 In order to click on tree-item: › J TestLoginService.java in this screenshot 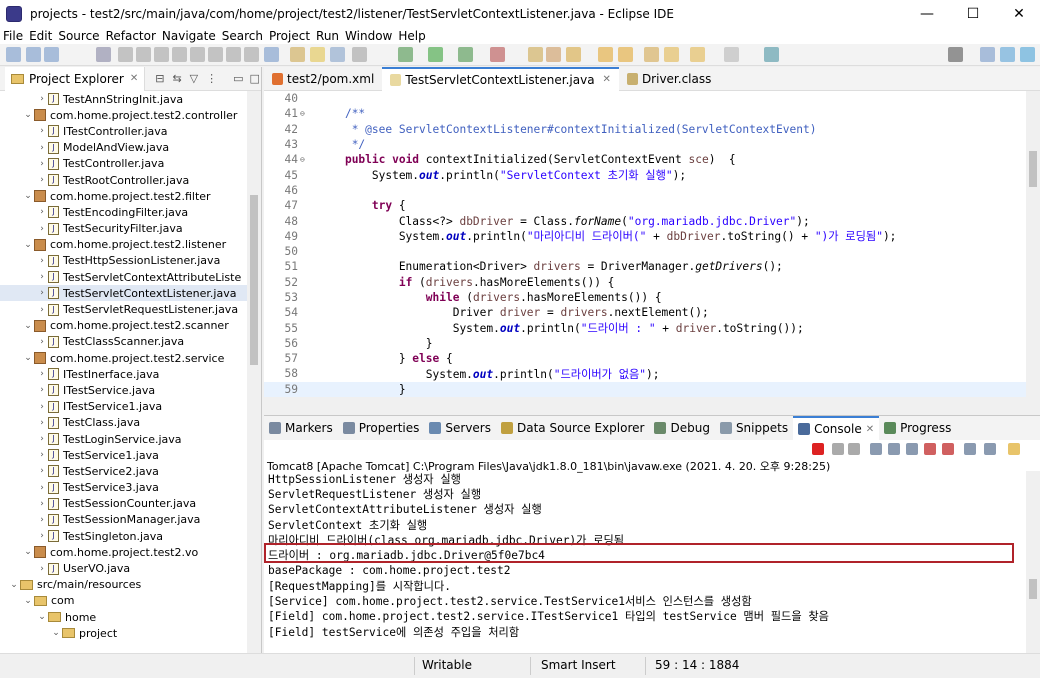, I will do `click(124, 439)`.